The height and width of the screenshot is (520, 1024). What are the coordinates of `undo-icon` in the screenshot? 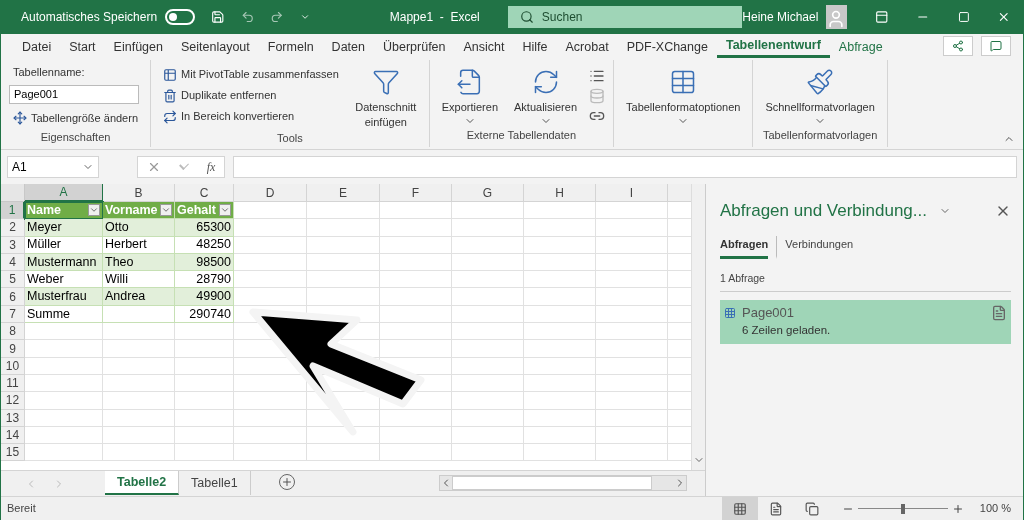 It's located at (247, 17).